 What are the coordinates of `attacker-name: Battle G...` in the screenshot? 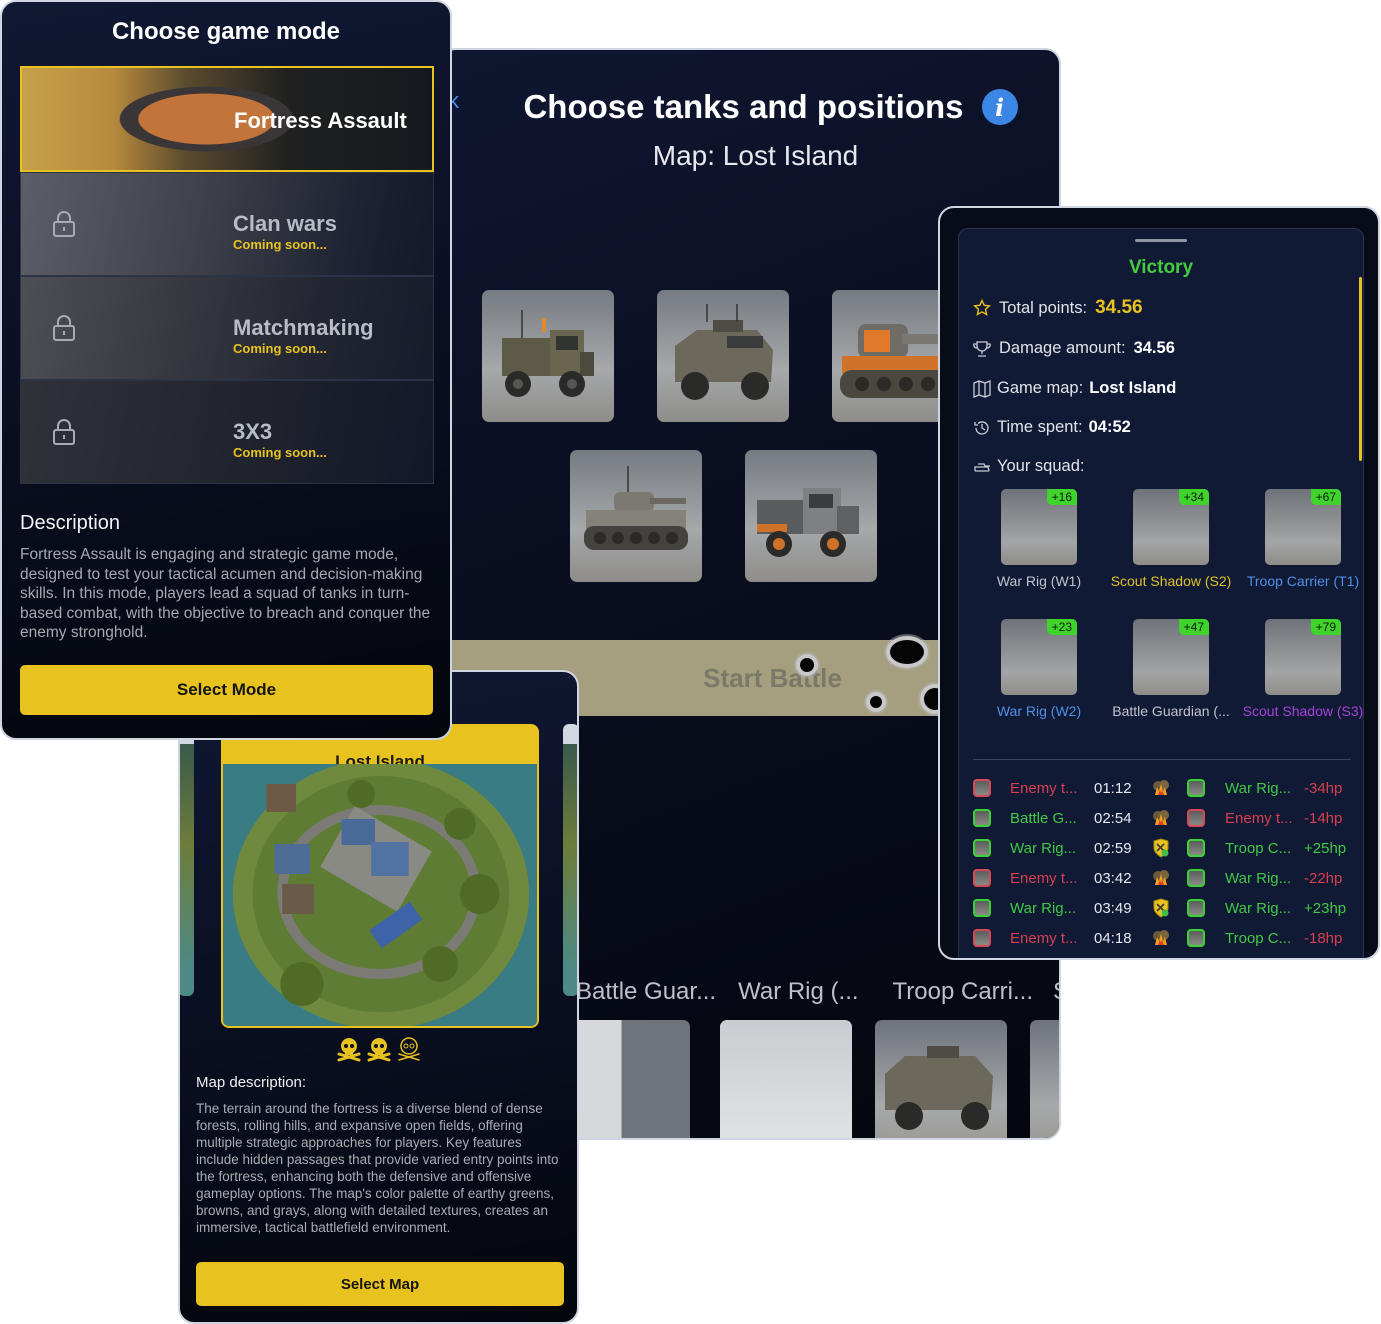 It's located at (1043, 818).